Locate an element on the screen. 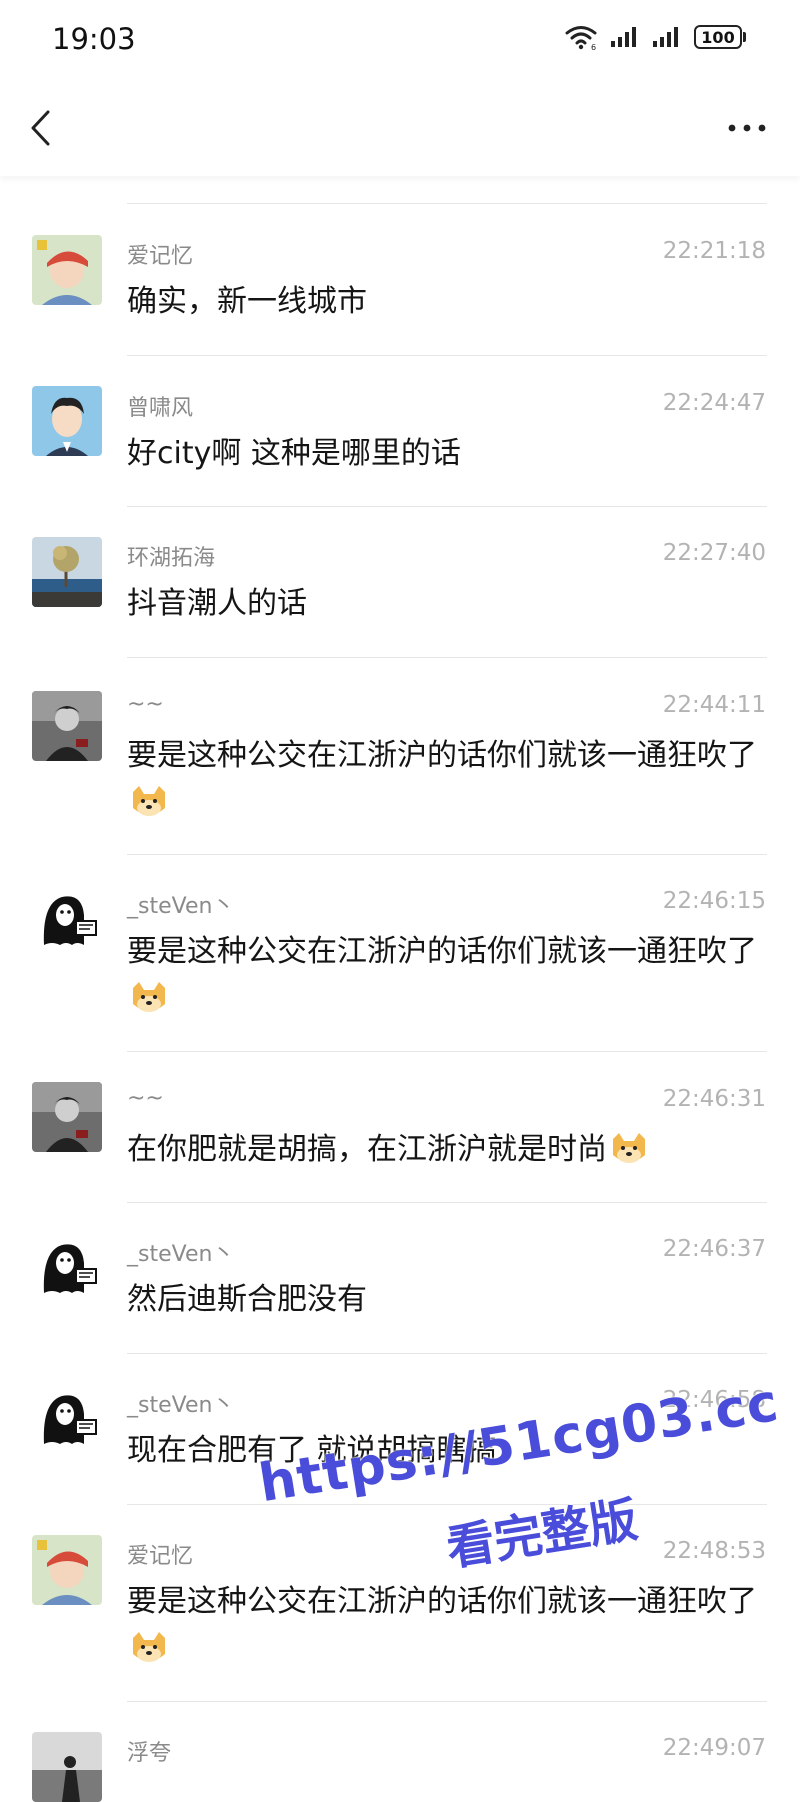 This screenshot has height=1802, width=800. message-time: 22:27:40 is located at coordinates (714, 553).